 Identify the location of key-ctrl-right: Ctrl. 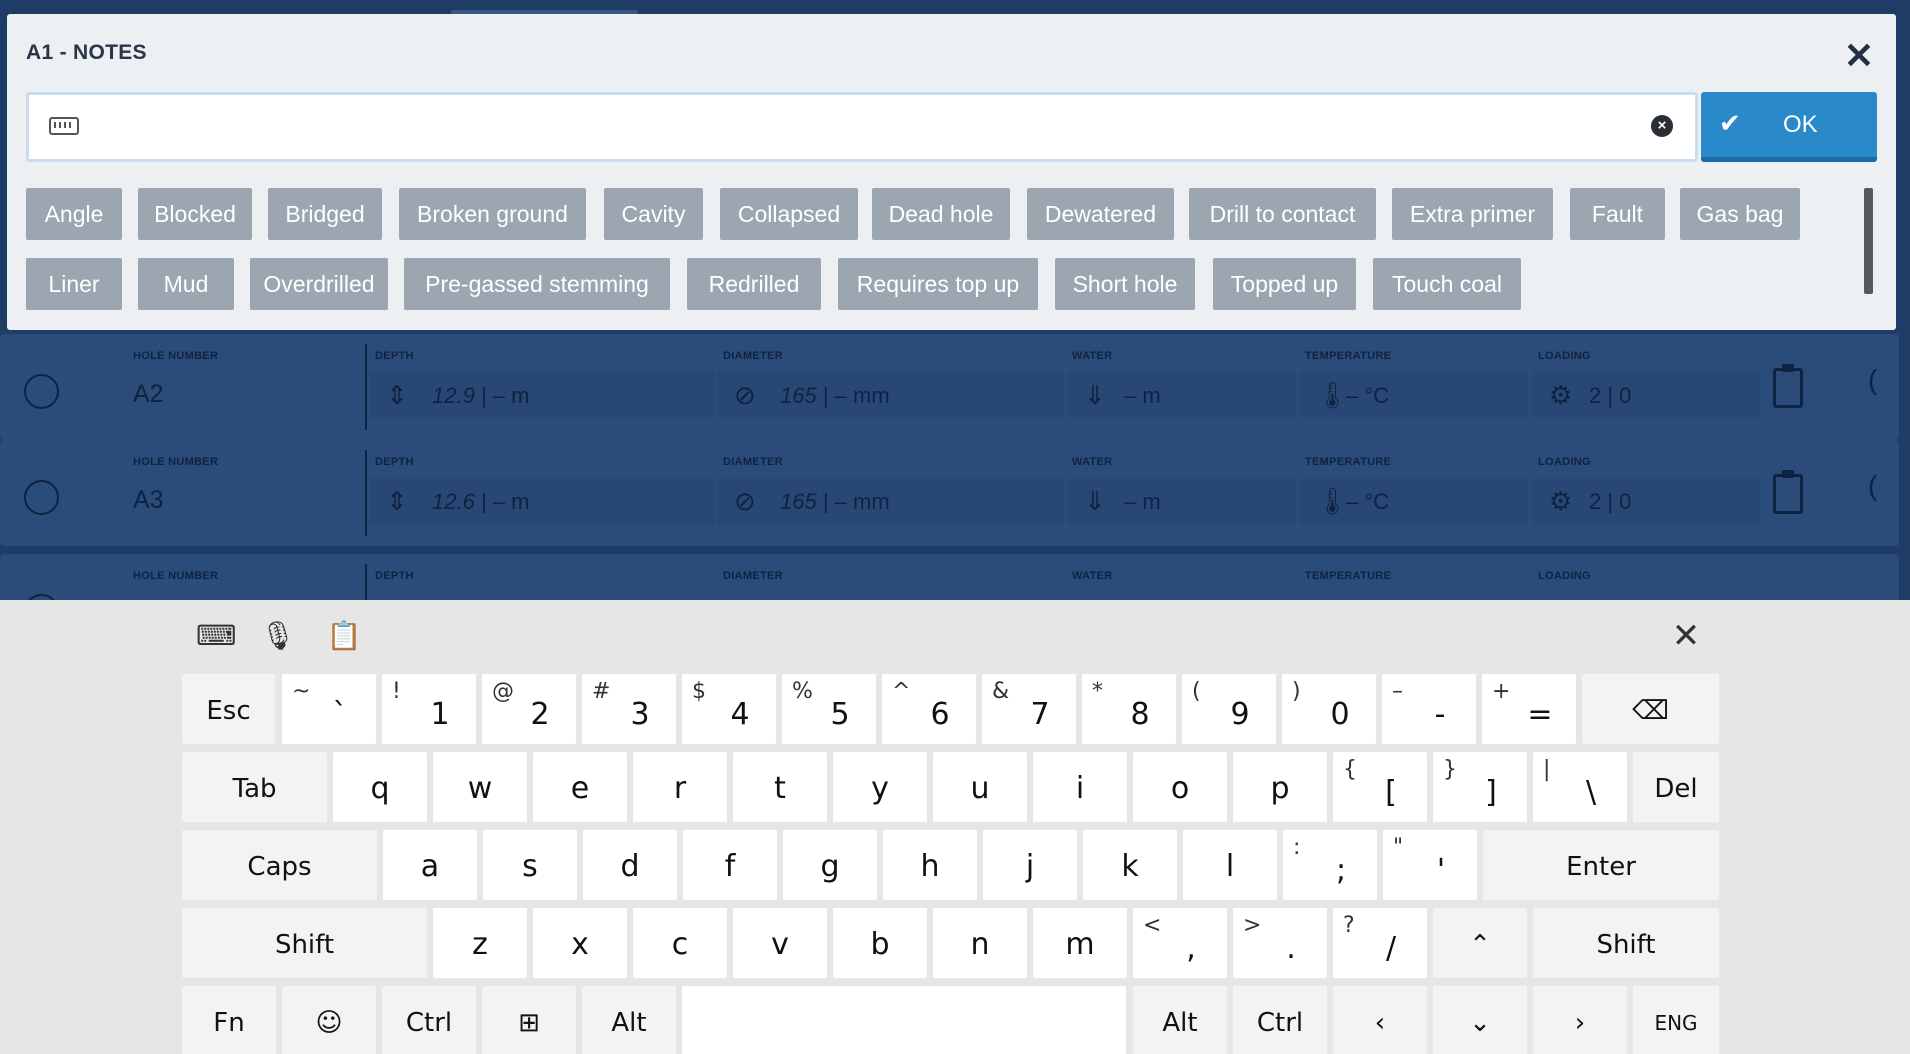
(1280, 1020).